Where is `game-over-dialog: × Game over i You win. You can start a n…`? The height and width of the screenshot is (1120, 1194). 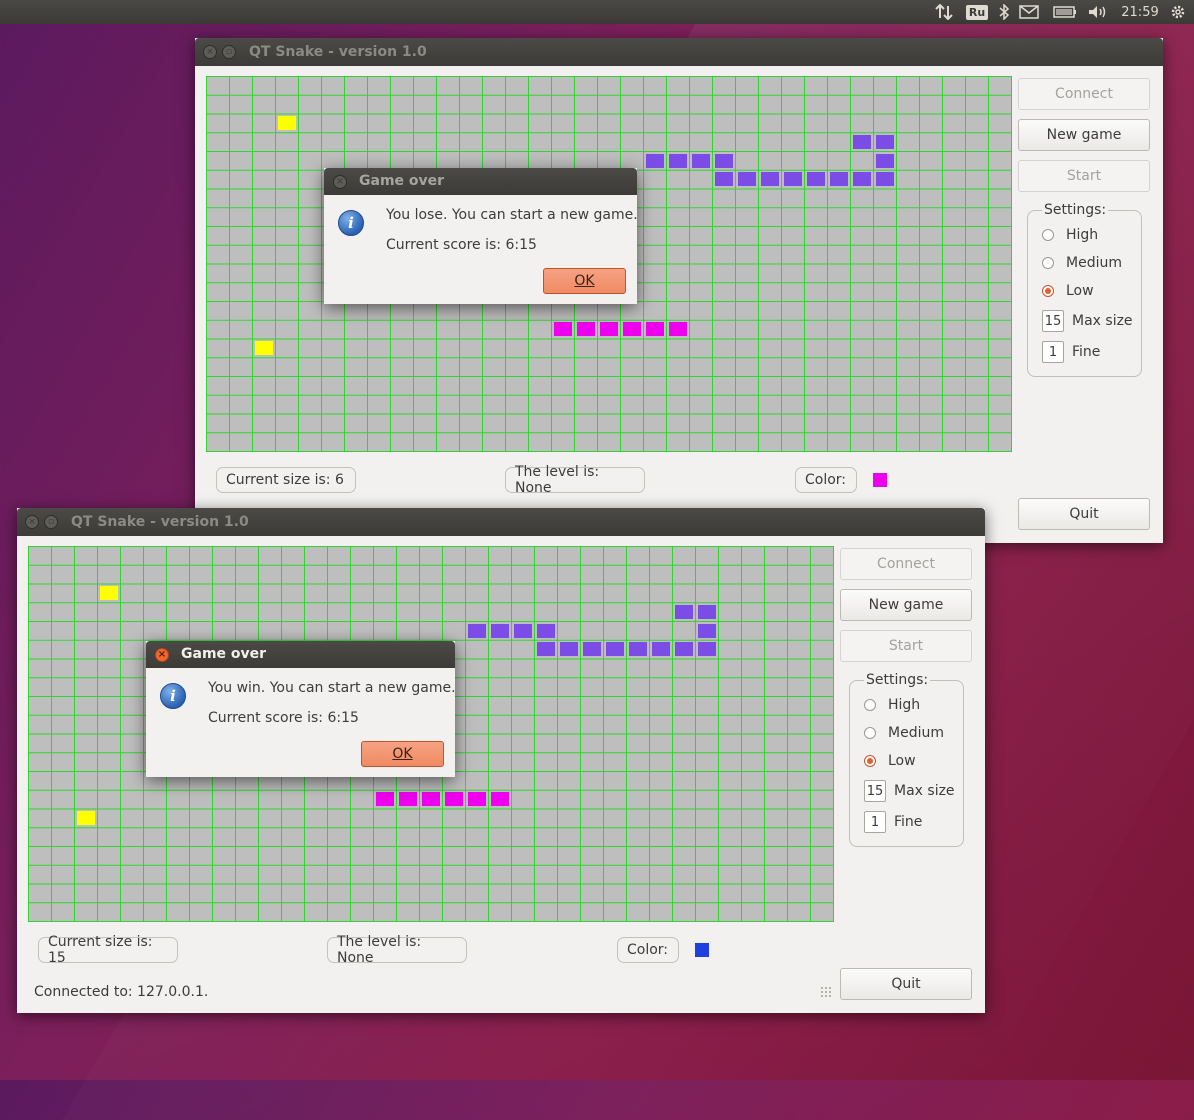
game-over-dialog: × Game over i You win. You can start a n… is located at coordinates (301, 709).